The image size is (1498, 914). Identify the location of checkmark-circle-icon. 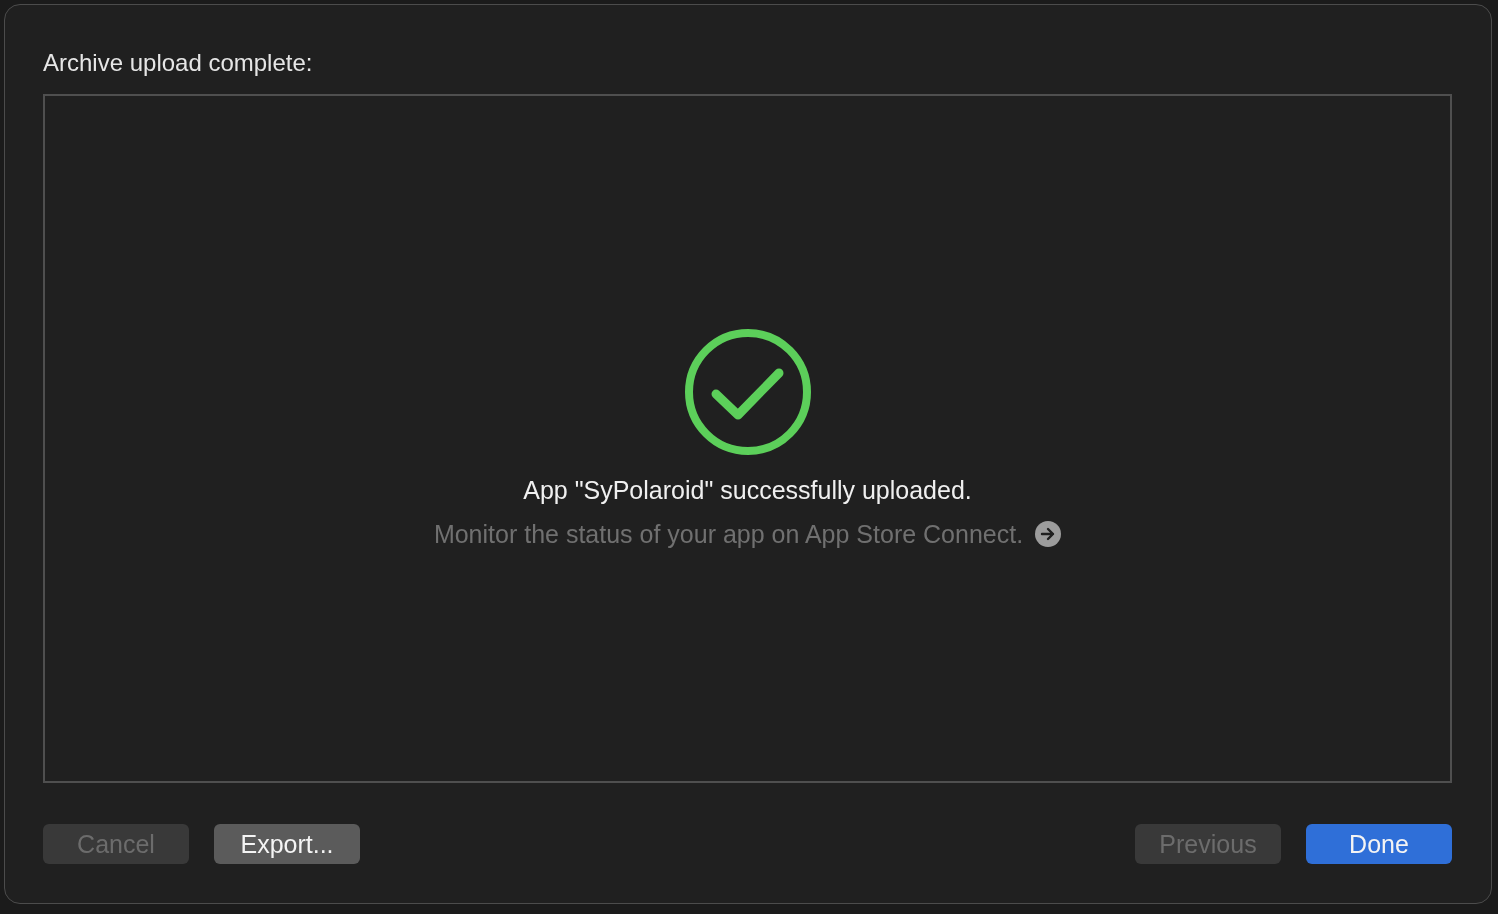
(747, 392).